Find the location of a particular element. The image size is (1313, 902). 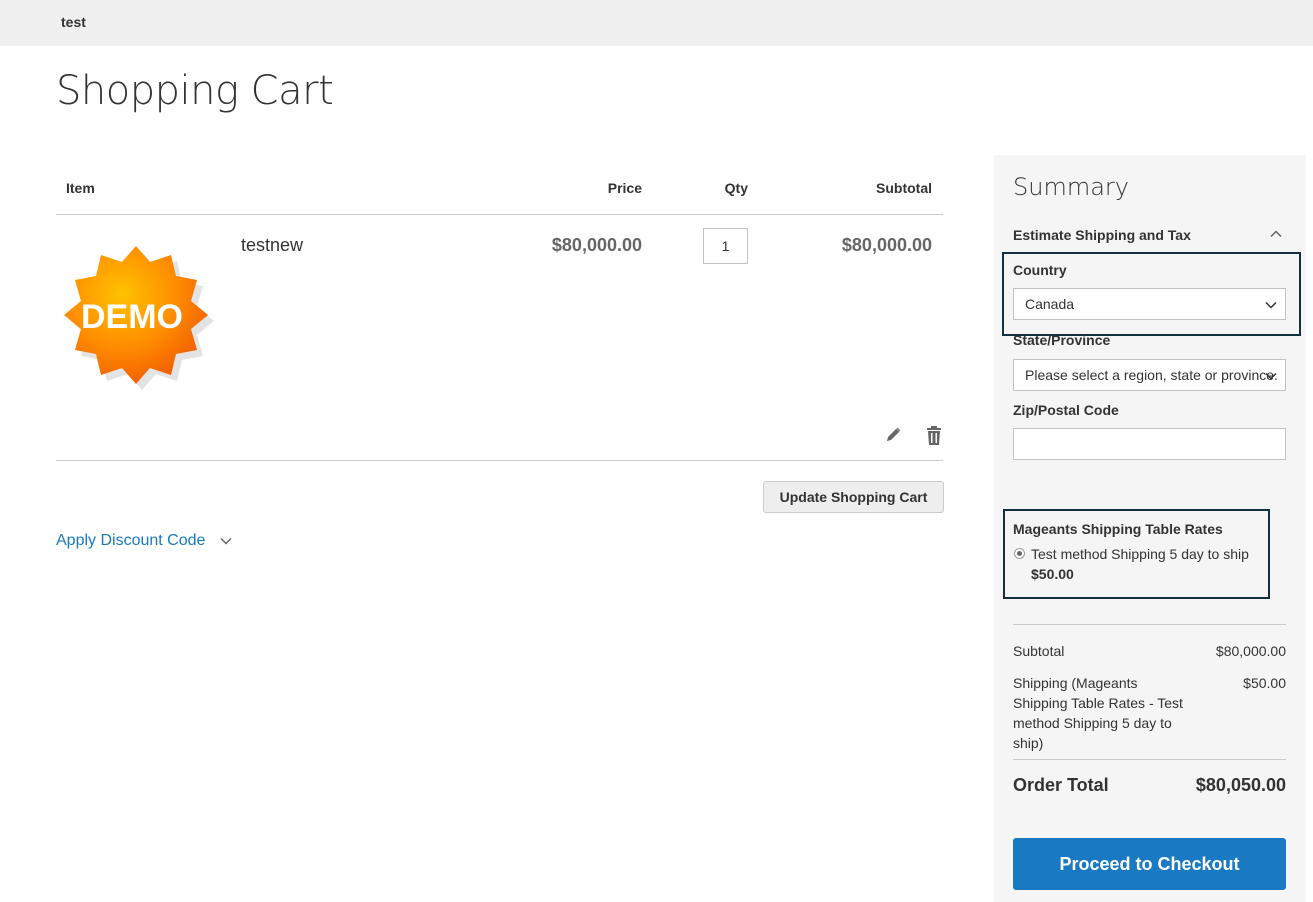

product-image: DEMO is located at coordinates (138, 315).